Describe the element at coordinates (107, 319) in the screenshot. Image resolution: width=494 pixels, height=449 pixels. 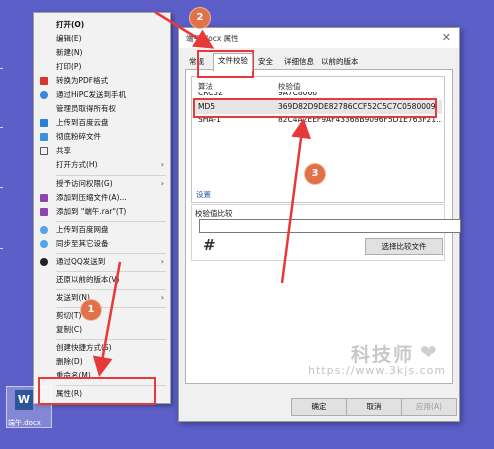
I see `arrow-to-properties` at that location.